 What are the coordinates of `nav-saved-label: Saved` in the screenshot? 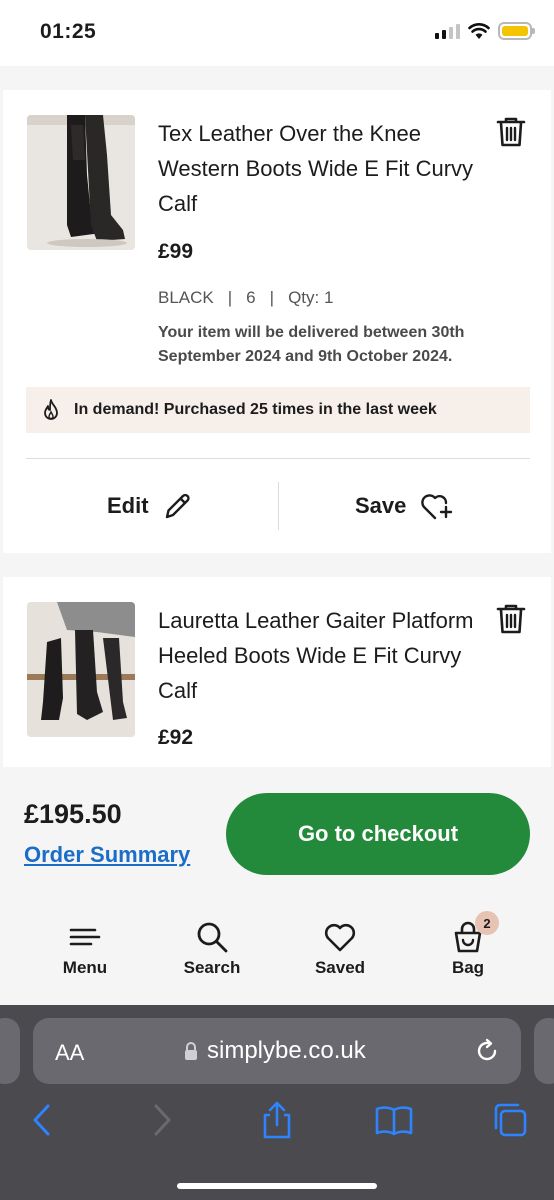 It's located at (340, 967).